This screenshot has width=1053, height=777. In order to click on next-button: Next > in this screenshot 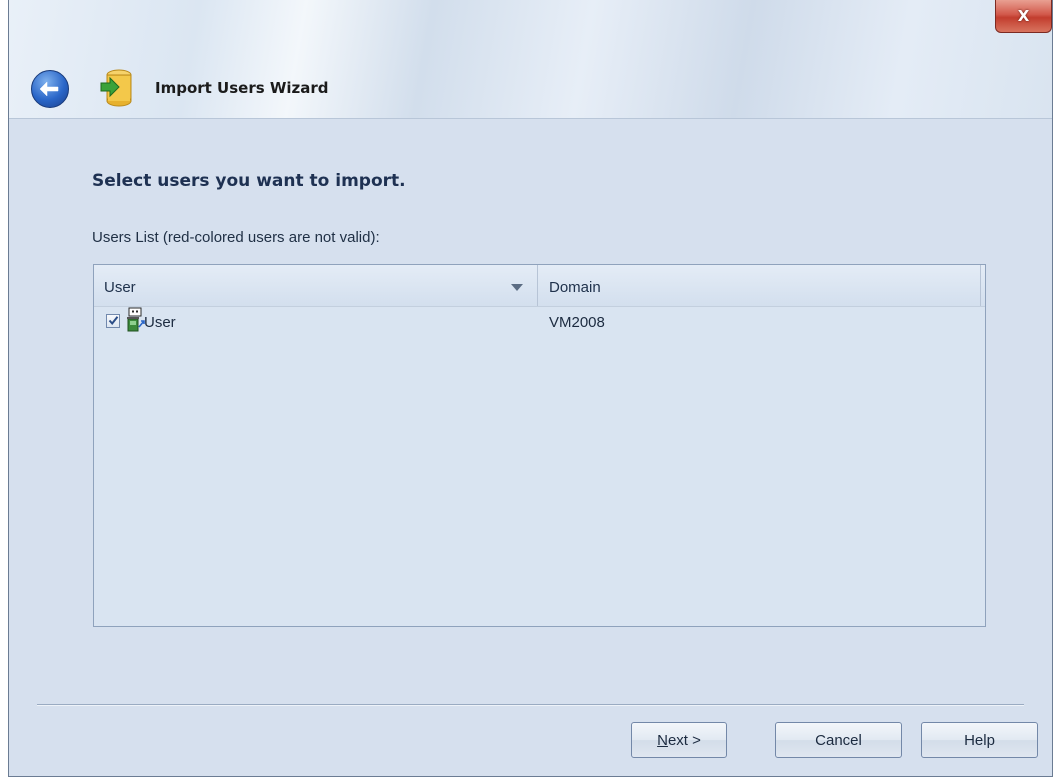, I will do `click(679, 740)`.